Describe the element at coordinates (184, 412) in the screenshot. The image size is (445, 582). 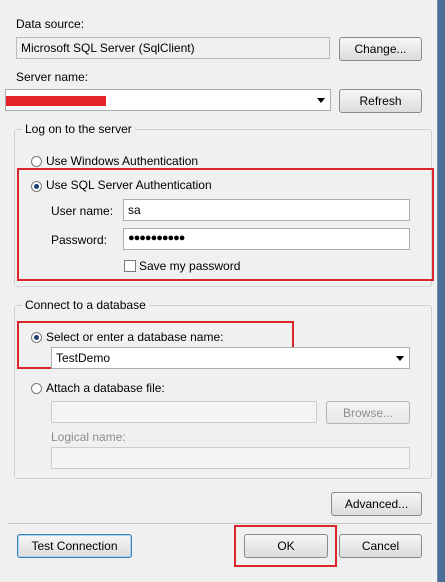
I see `attach-file-input` at that location.